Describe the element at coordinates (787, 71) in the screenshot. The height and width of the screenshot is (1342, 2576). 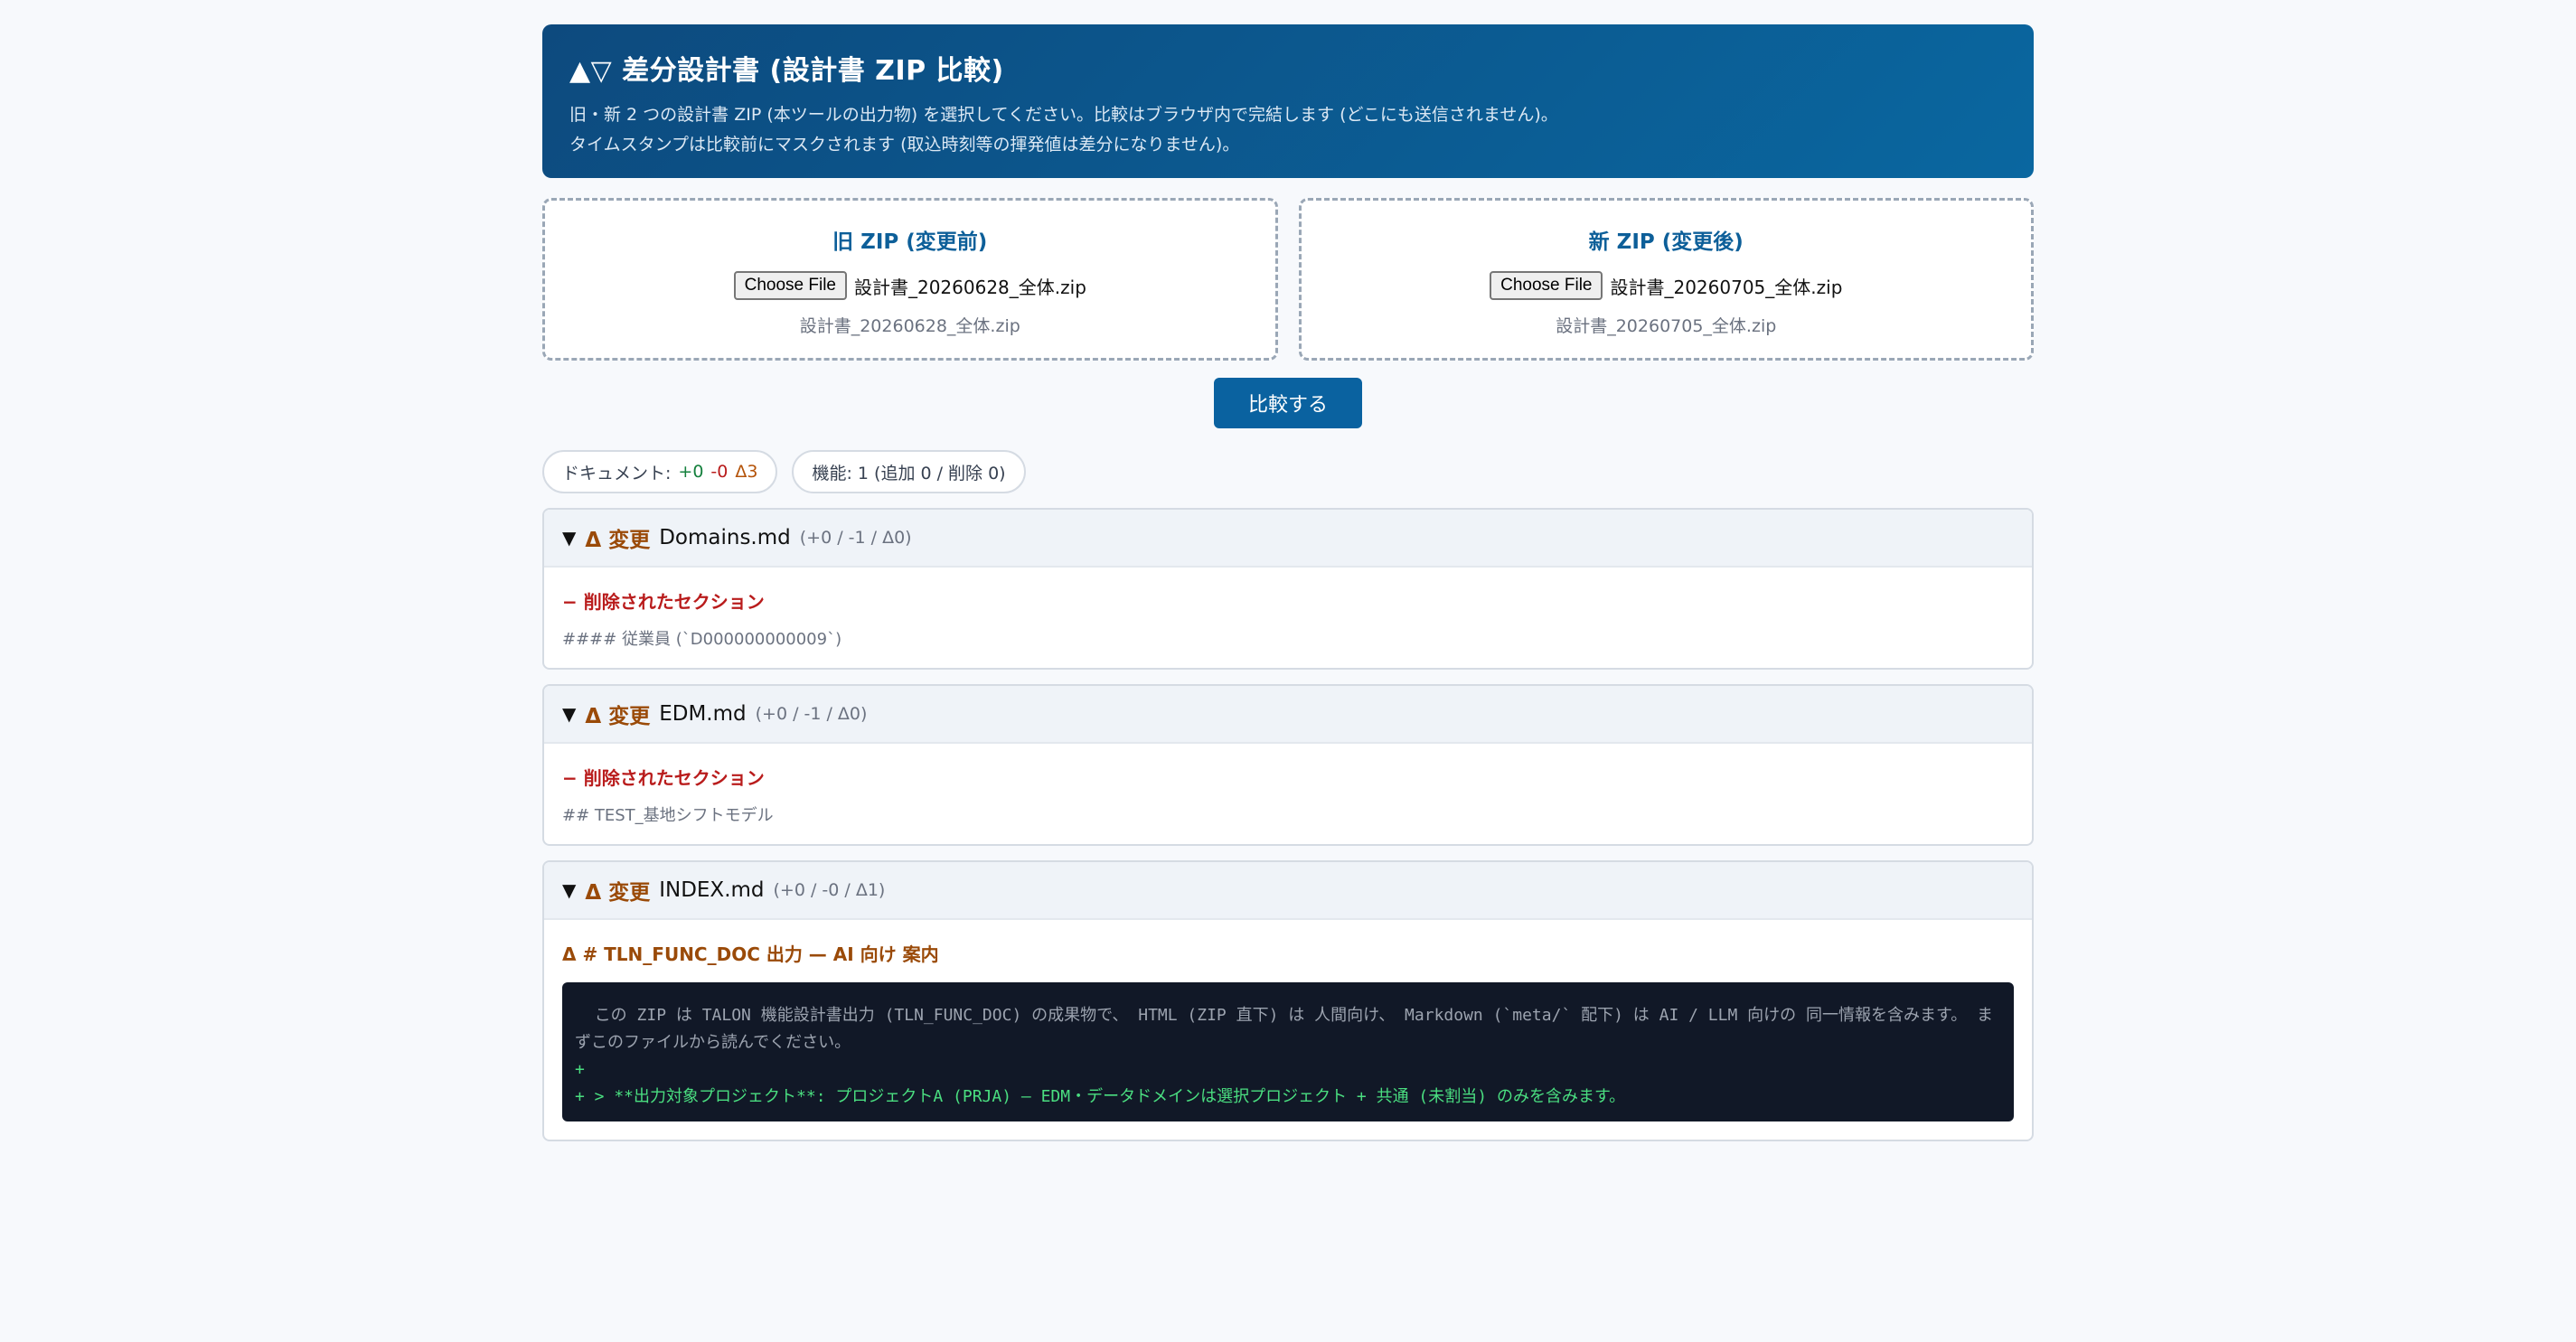
I see `page-title: ▲▽ 差分設計書 (設計書 ZIP 比較)` at that location.